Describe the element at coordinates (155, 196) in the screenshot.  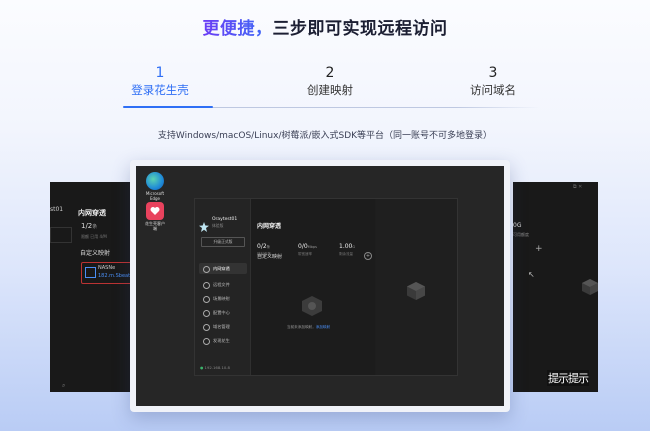
I see `edge-label: Microsoft Edge` at that location.